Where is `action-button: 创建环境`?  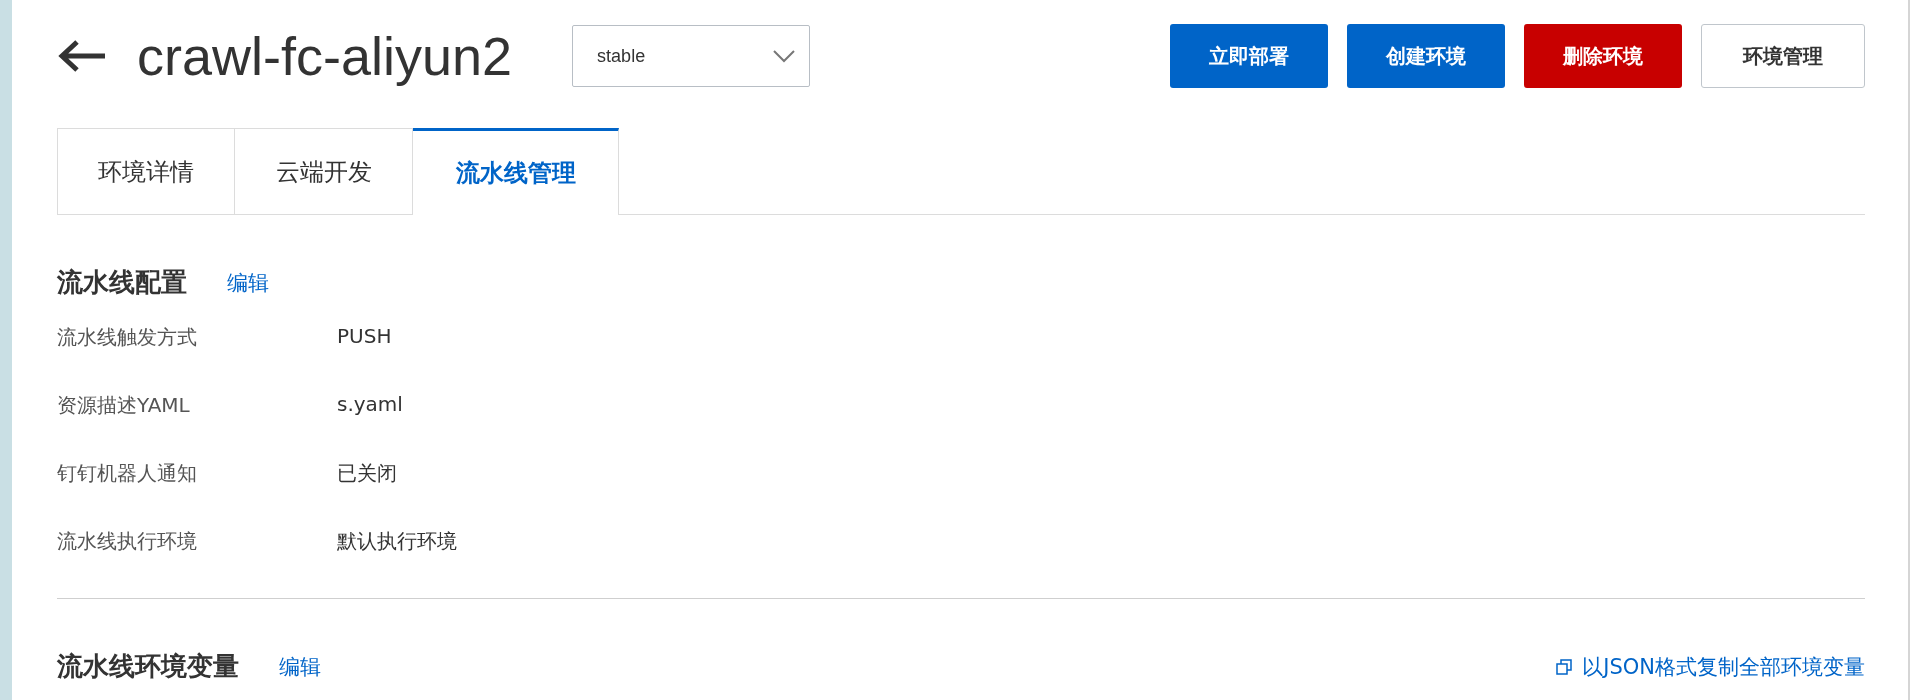 action-button: 创建环境 is located at coordinates (1426, 56).